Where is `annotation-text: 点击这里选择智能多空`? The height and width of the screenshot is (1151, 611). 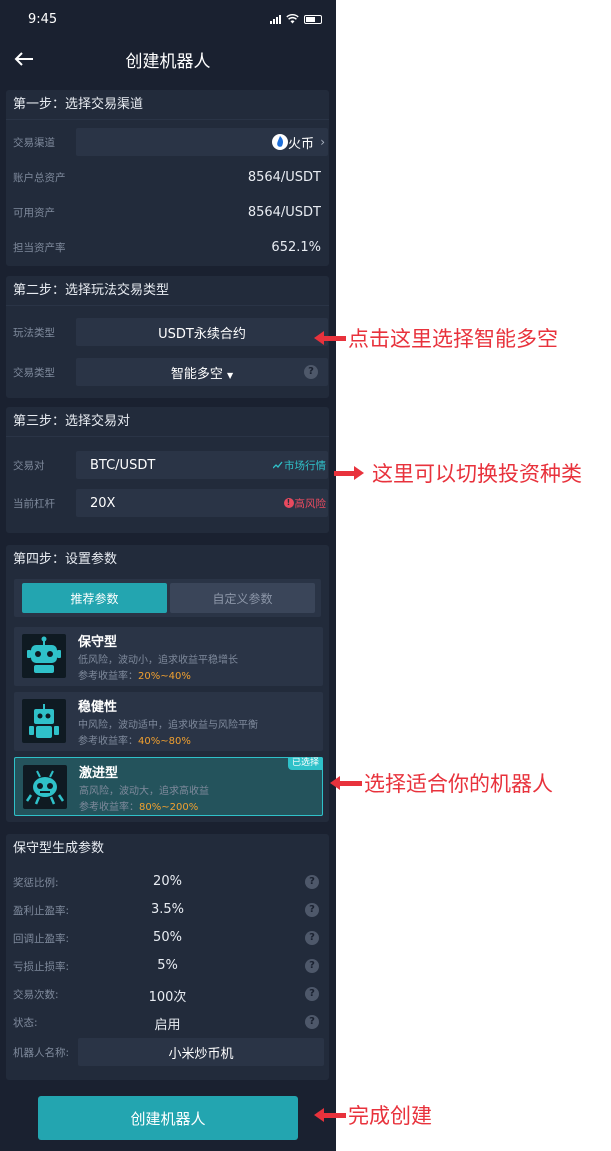 annotation-text: 点击这里选择智能多空 is located at coordinates (453, 339).